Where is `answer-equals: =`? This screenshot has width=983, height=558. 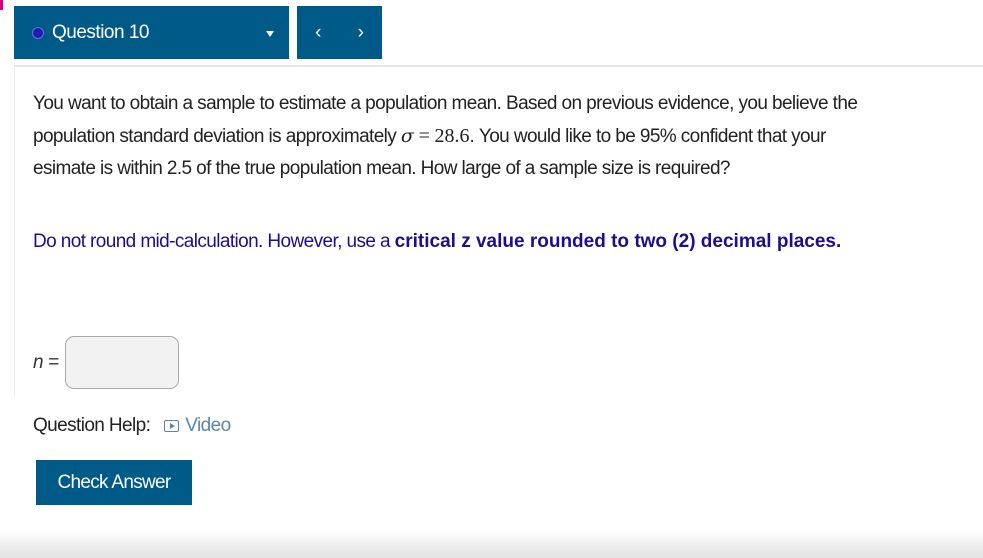 answer-equals: = is located at coordinates (51, 362).